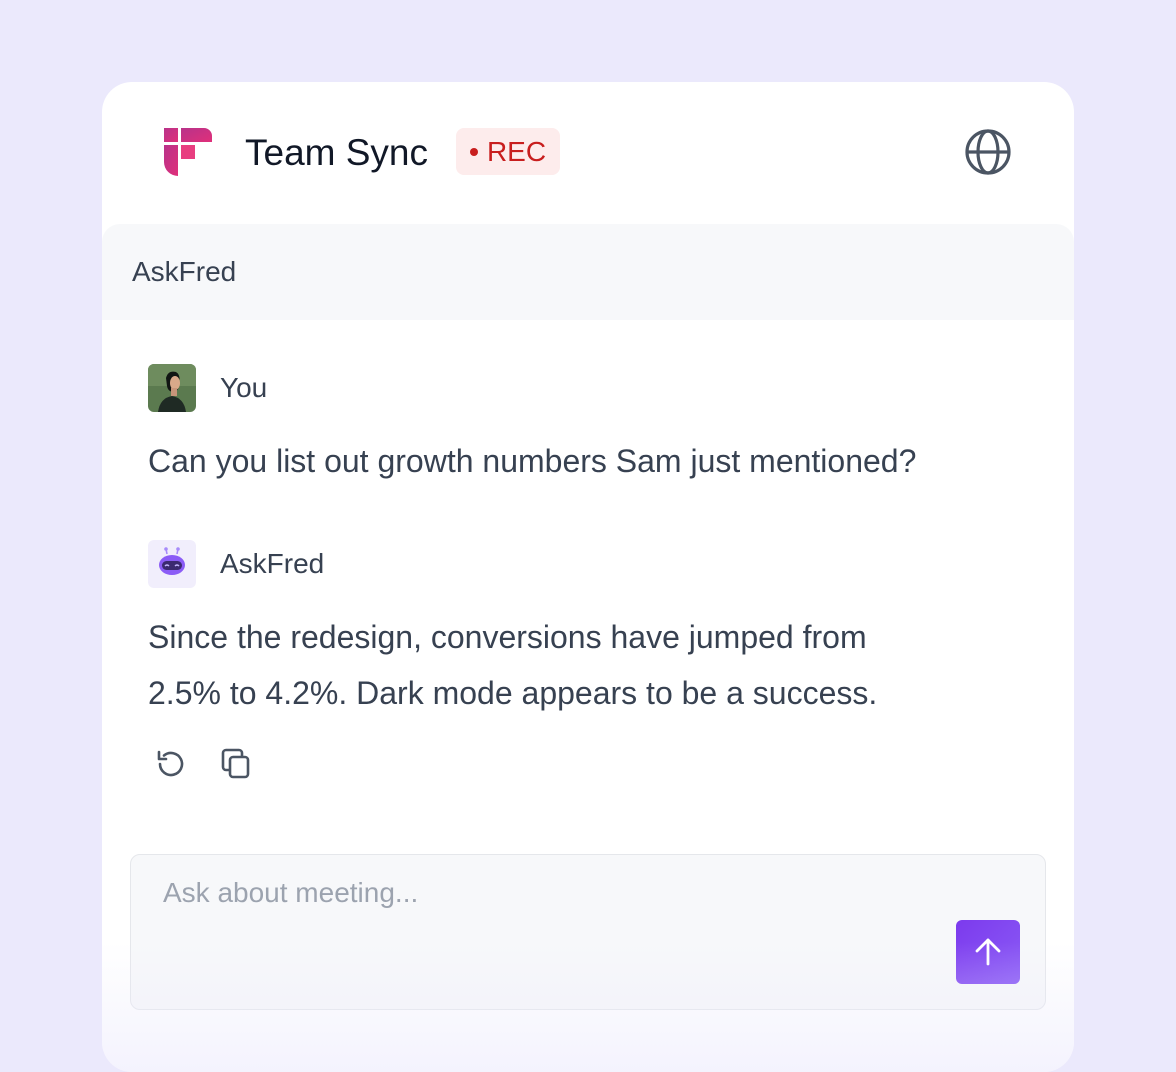  I want to click on message-input-box, so click(588, 932).